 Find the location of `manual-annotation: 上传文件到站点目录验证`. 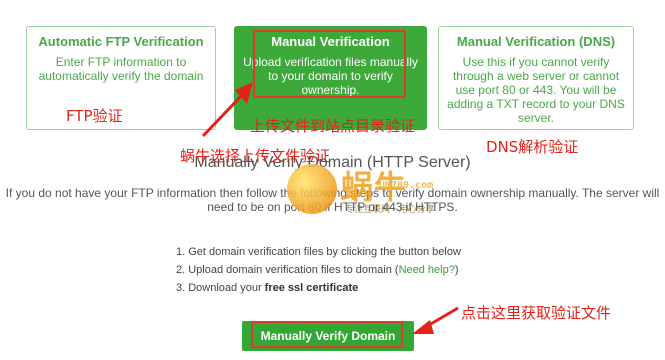

manual-annotation: 上传文件到站点目录验证 is located at coordinates (333, 126).